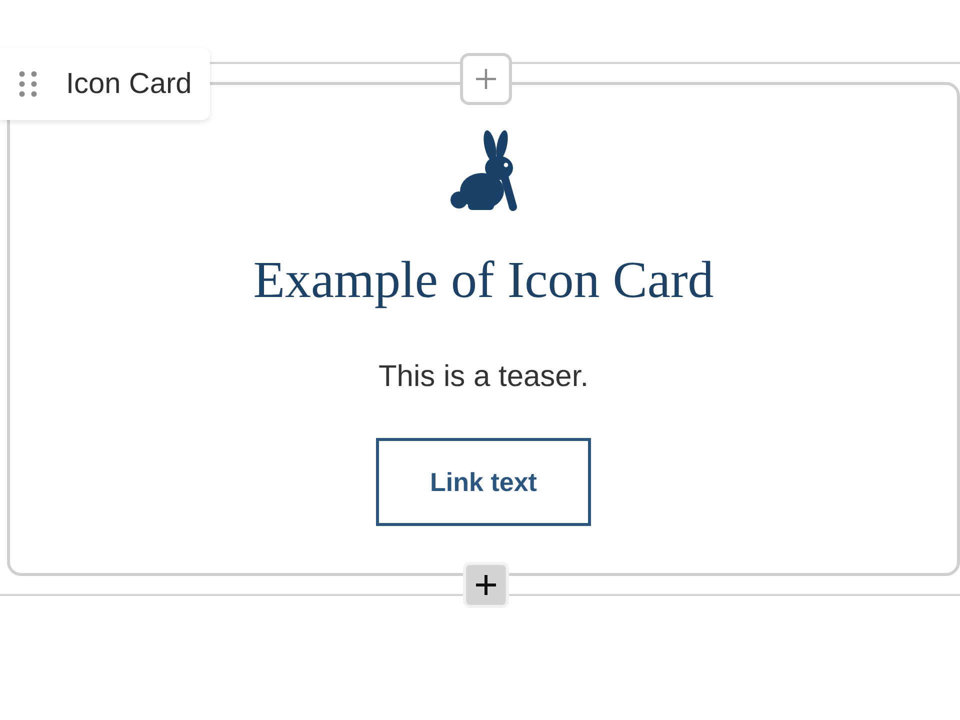 This screenshot has width=960, height=720. I want to click on card-heading: Example of Icon Card, so click(483, 281).